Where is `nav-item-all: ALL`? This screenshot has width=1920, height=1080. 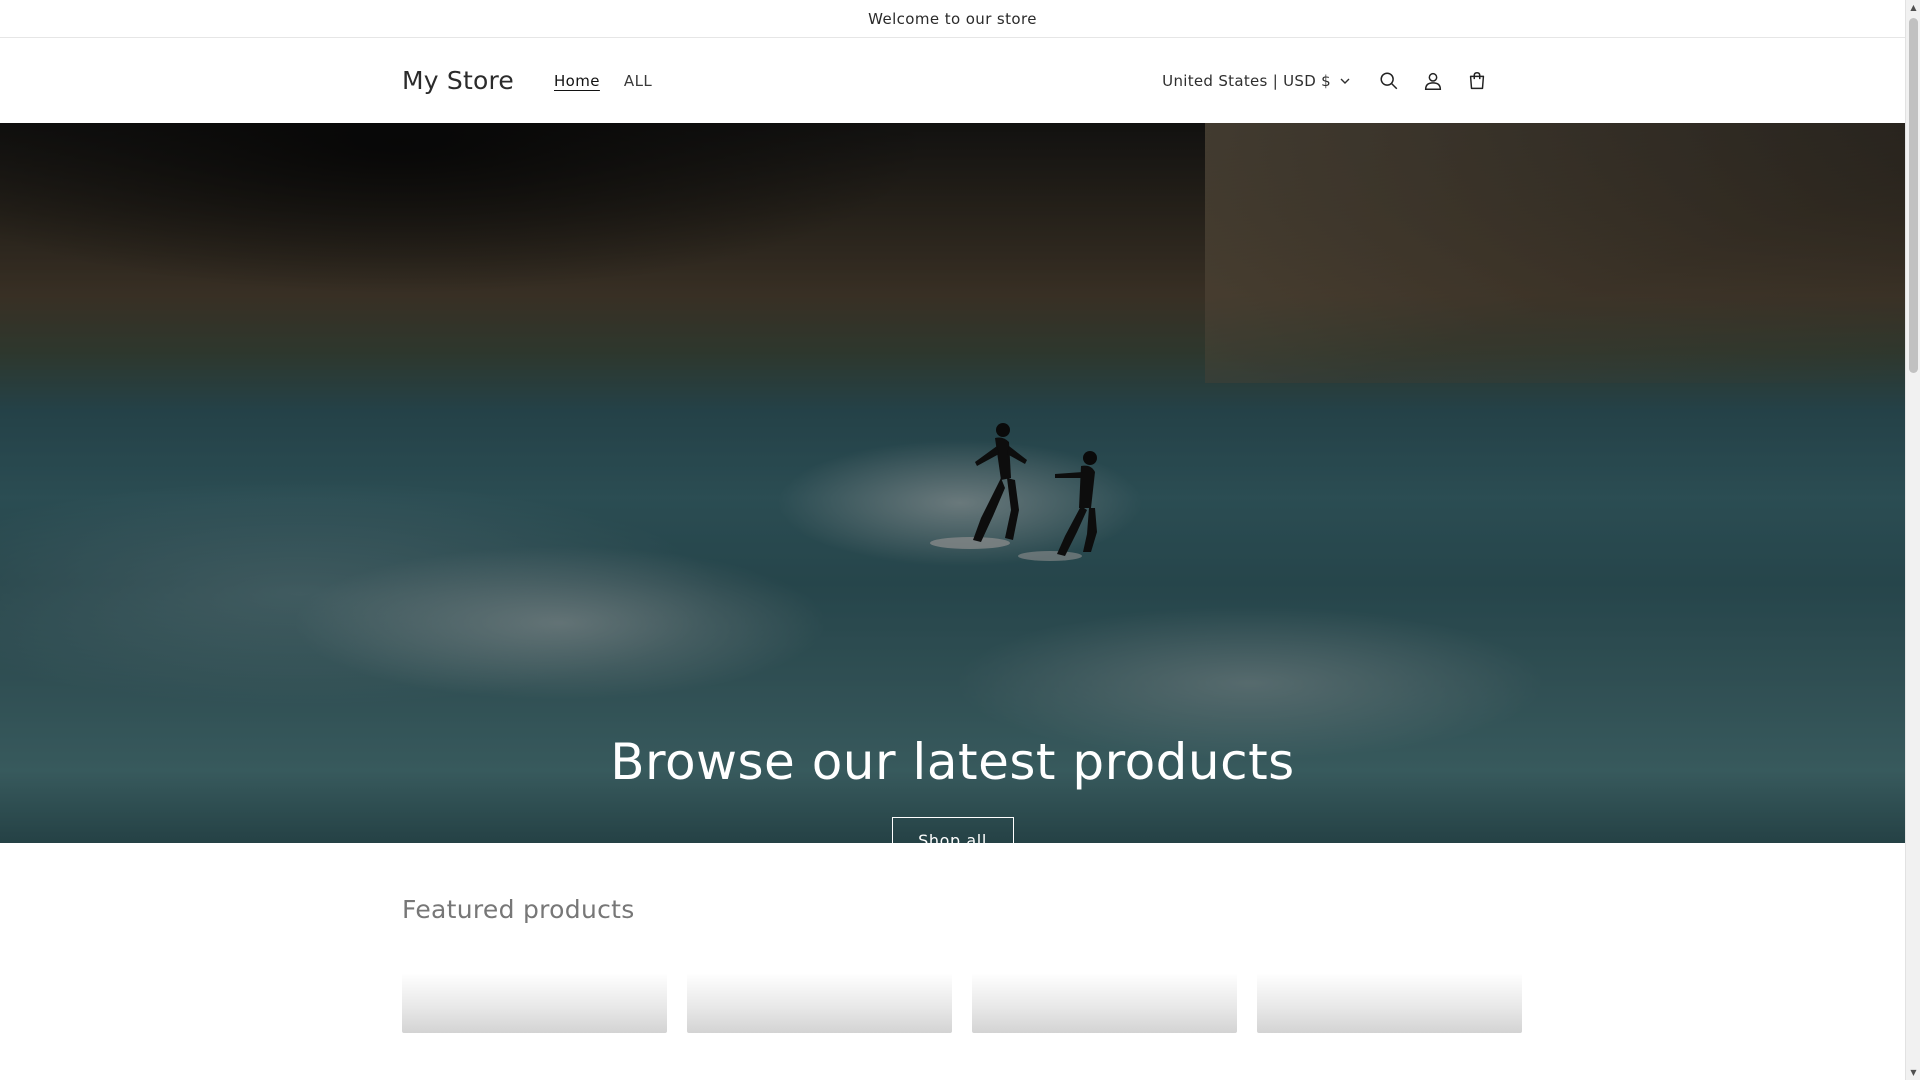 nav-item-all: ALL is located at coordinates (638, 81).